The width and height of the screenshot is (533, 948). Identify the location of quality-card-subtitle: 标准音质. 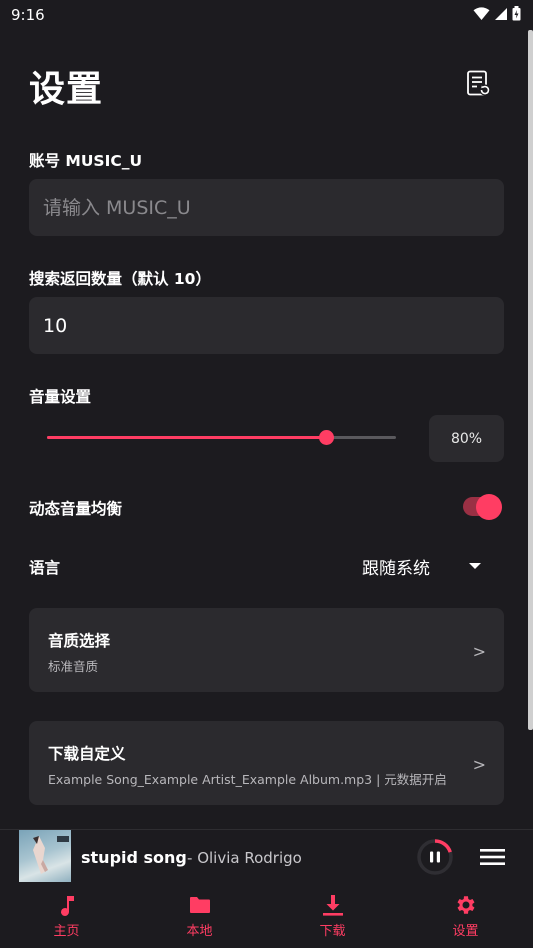
(73, 666).